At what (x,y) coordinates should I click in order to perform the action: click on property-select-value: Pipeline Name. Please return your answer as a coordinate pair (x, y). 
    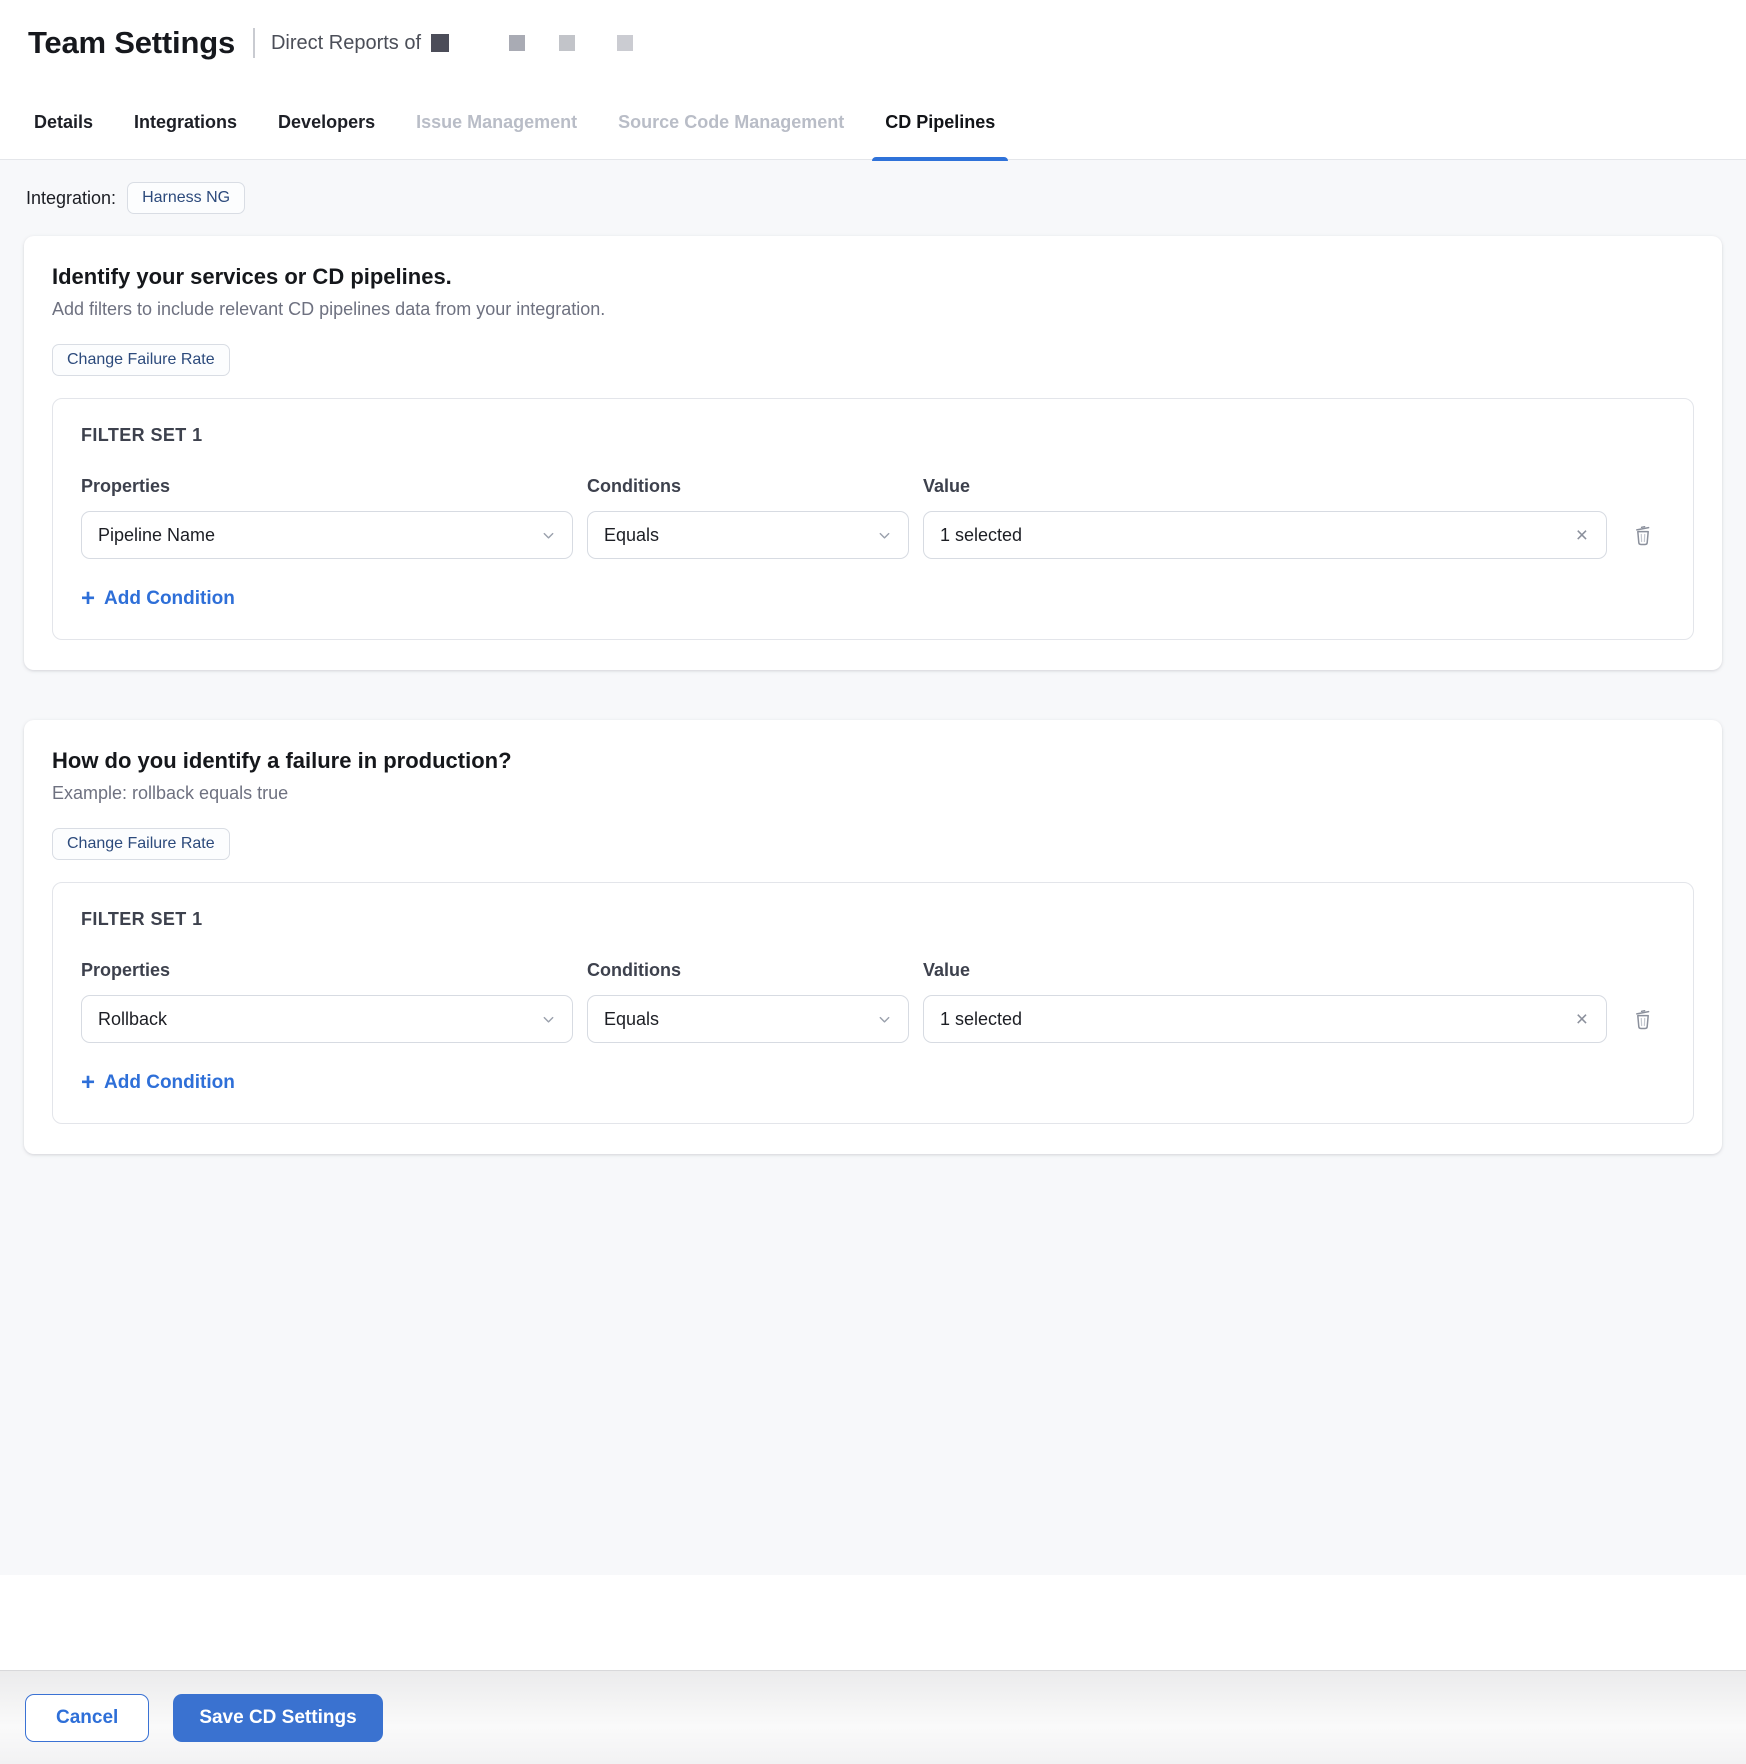
    Looking at the image, I should click on (157, 534).